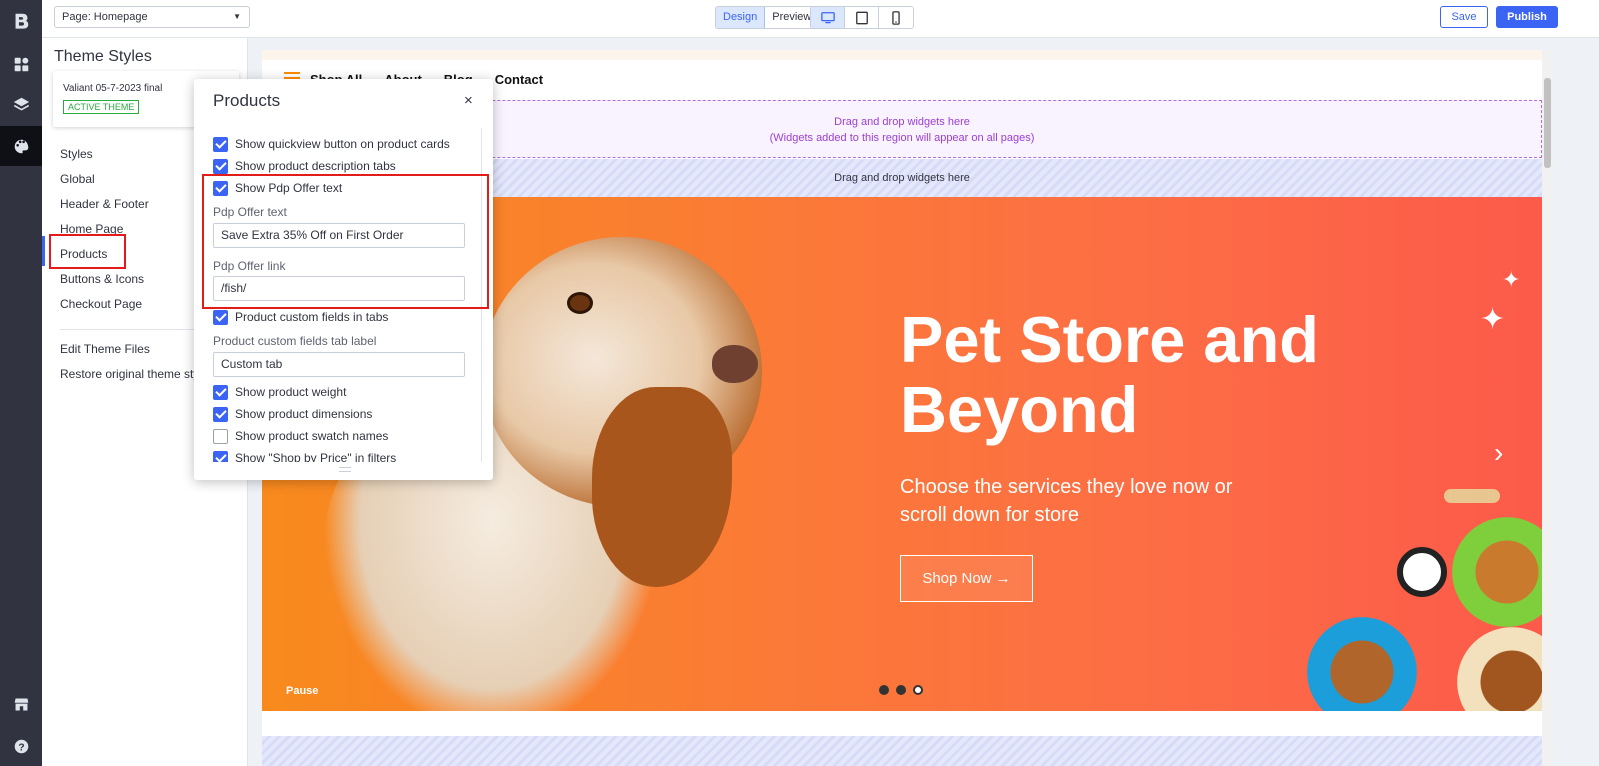 The width and height of the screenshot is (1599, 766). What do you see at coordinates (247, 100) in the screenshot?
I see `panel-title: Products` at bounding box center [247, 100].